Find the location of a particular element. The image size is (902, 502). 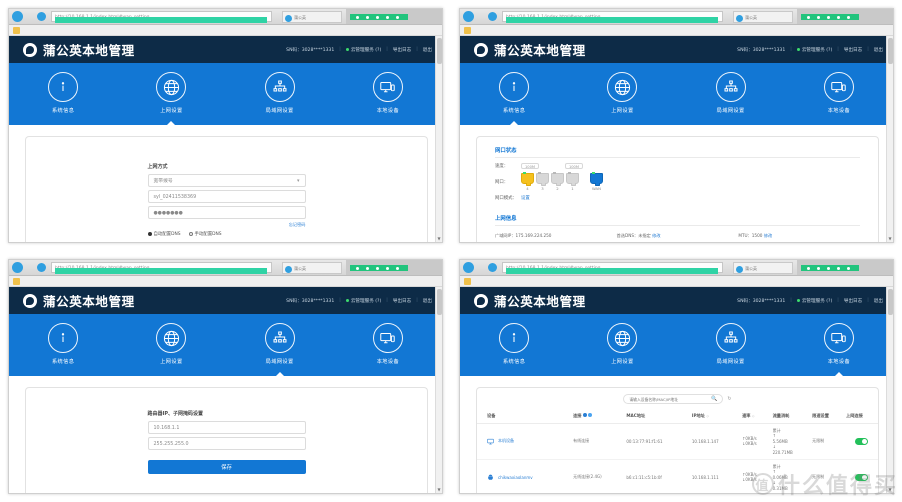

search-input is located at coordinates (669, 399).